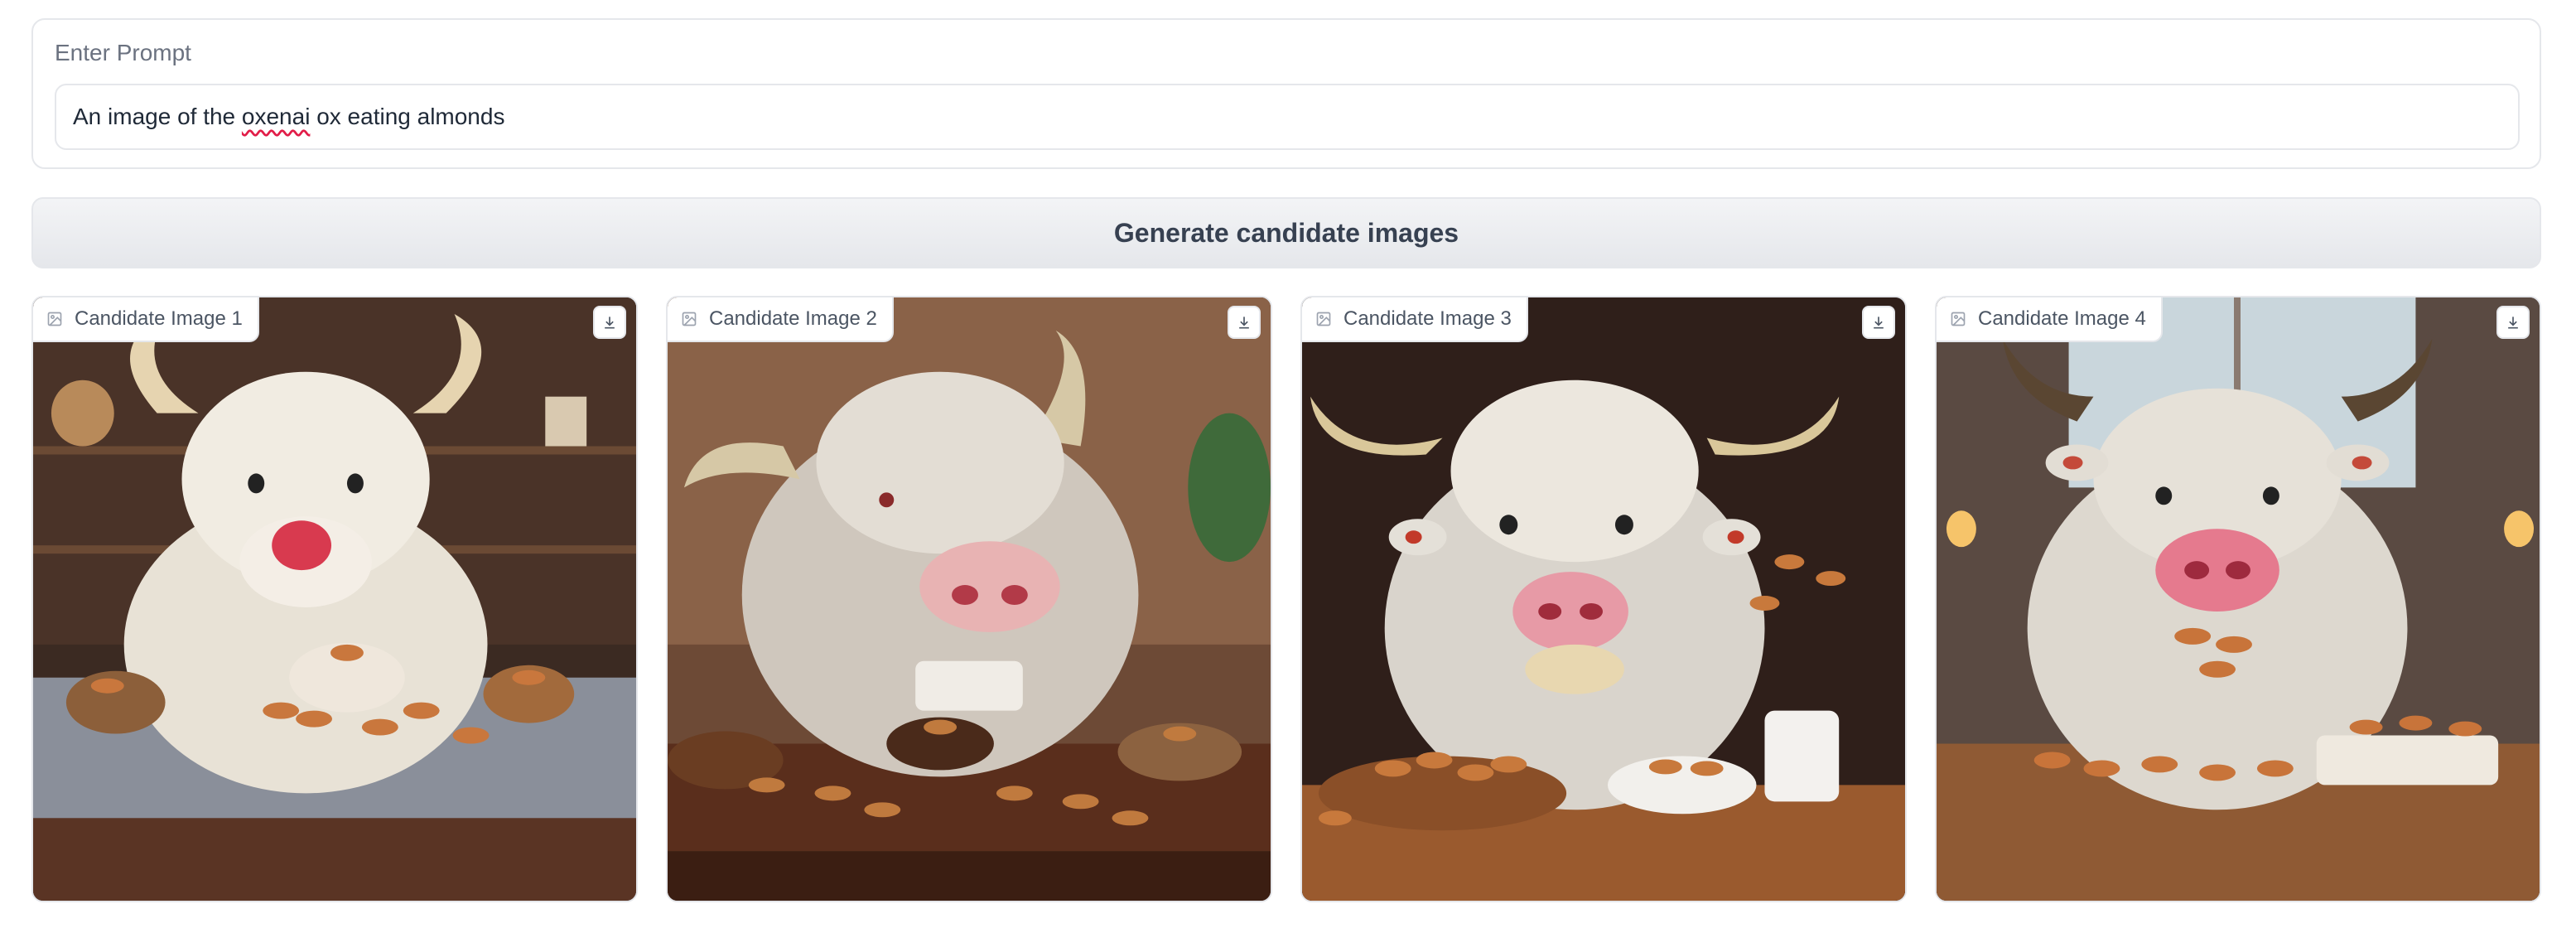 This screenshot has height=933, width=2576. Describe the element at coordinates (793, 318) in the screenshot. I see `candidate-image-2-title: Candidate Image 2` at that location.